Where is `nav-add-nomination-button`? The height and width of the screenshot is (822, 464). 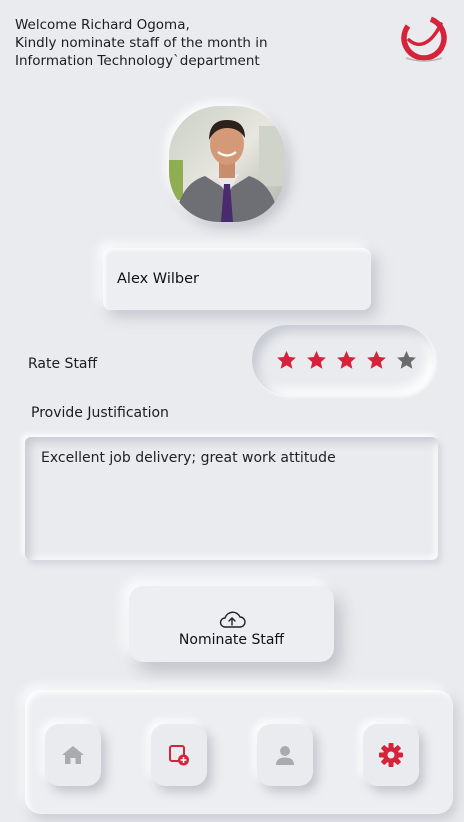 nav-add-nomination-button is located at coordinates (179, 755).